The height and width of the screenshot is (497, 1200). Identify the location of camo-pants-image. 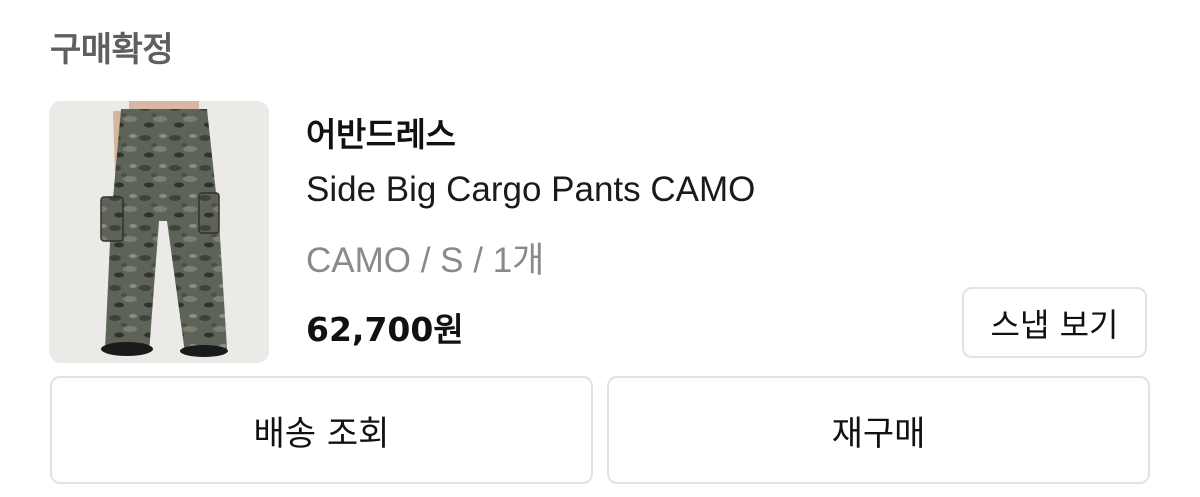
(159, 232).